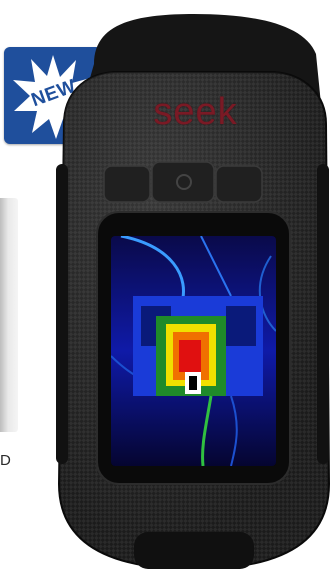 The image size is (331, 569). Describe the element at coordinates (5, 460) in the screenshot. I see `side-caption: D` at that location.